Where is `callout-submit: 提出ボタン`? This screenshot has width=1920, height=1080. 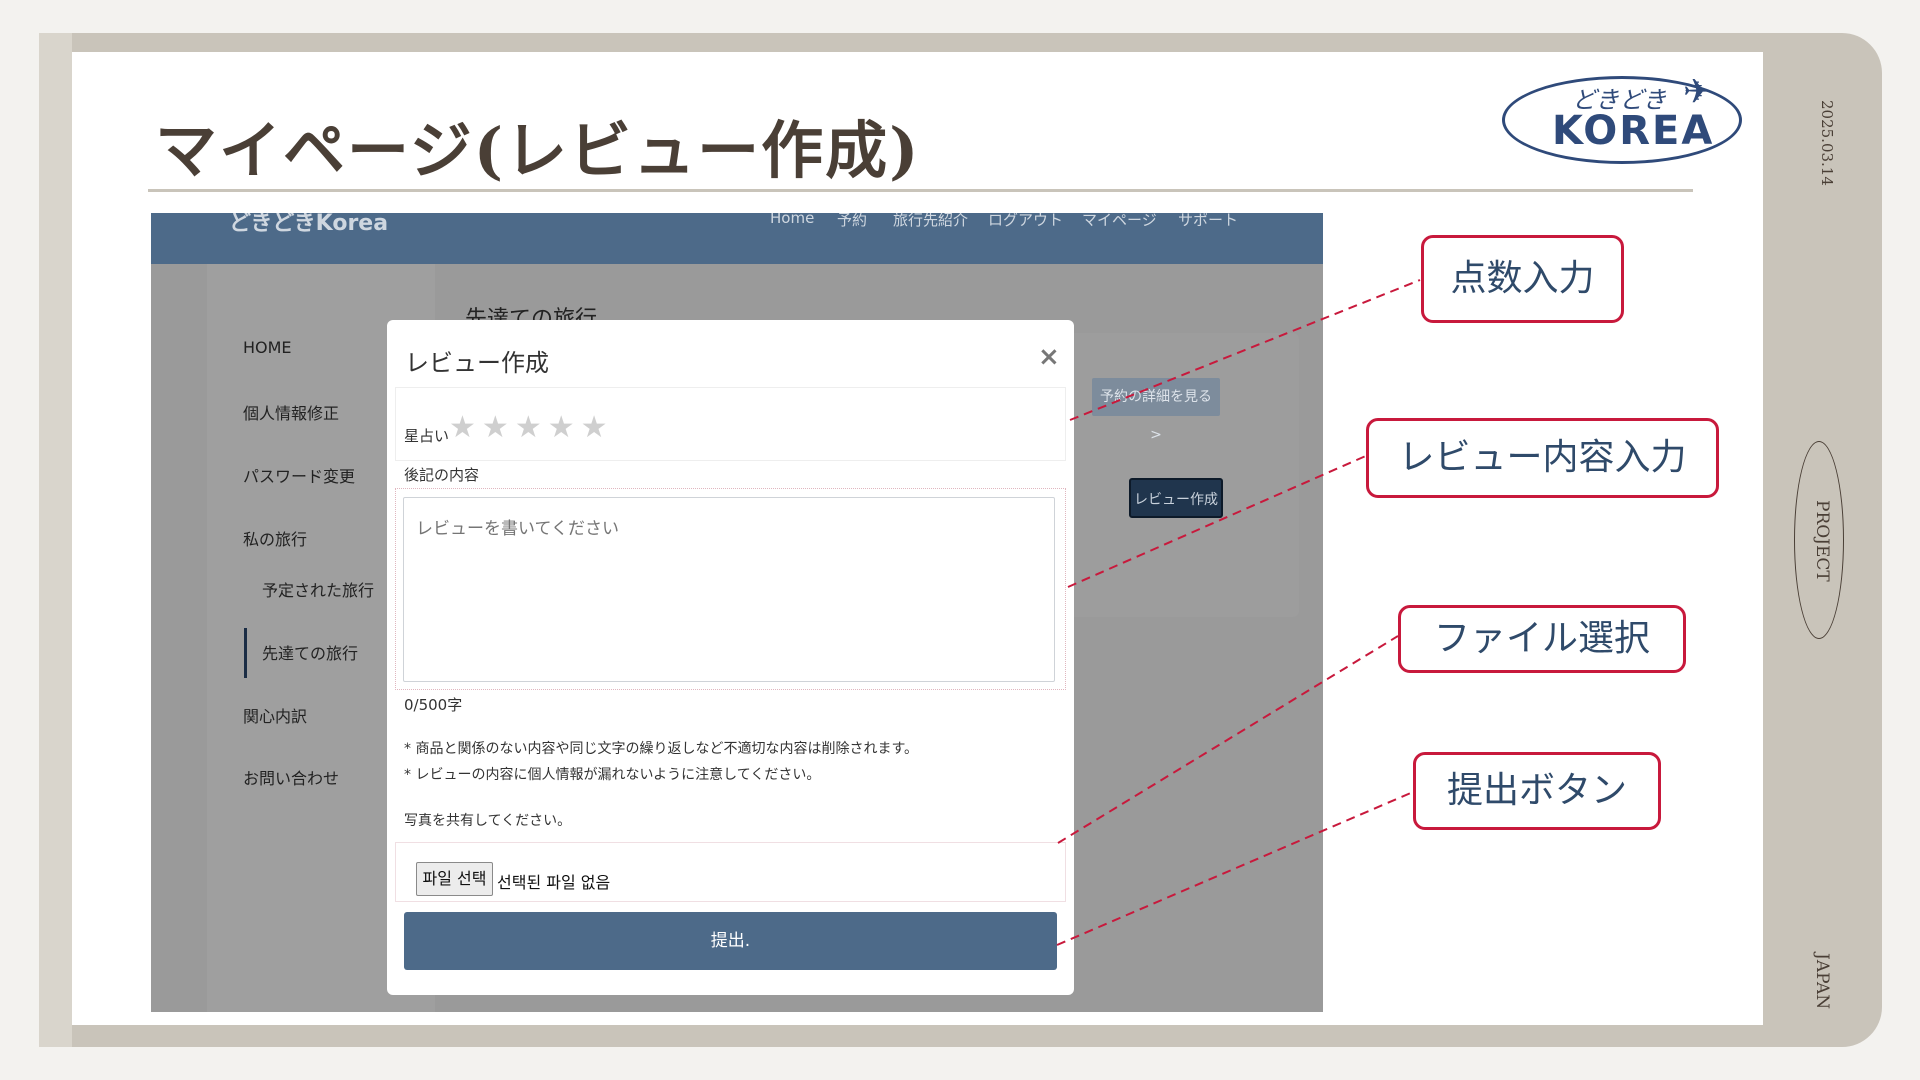 callout-submit: 提出ボタン is located at coordinates (1537, 791).